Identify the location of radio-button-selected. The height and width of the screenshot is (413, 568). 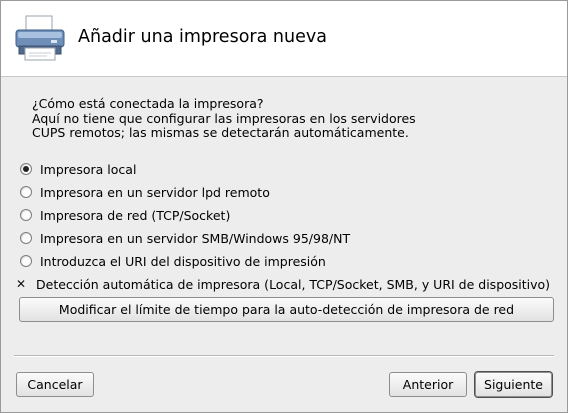
(26, 169).